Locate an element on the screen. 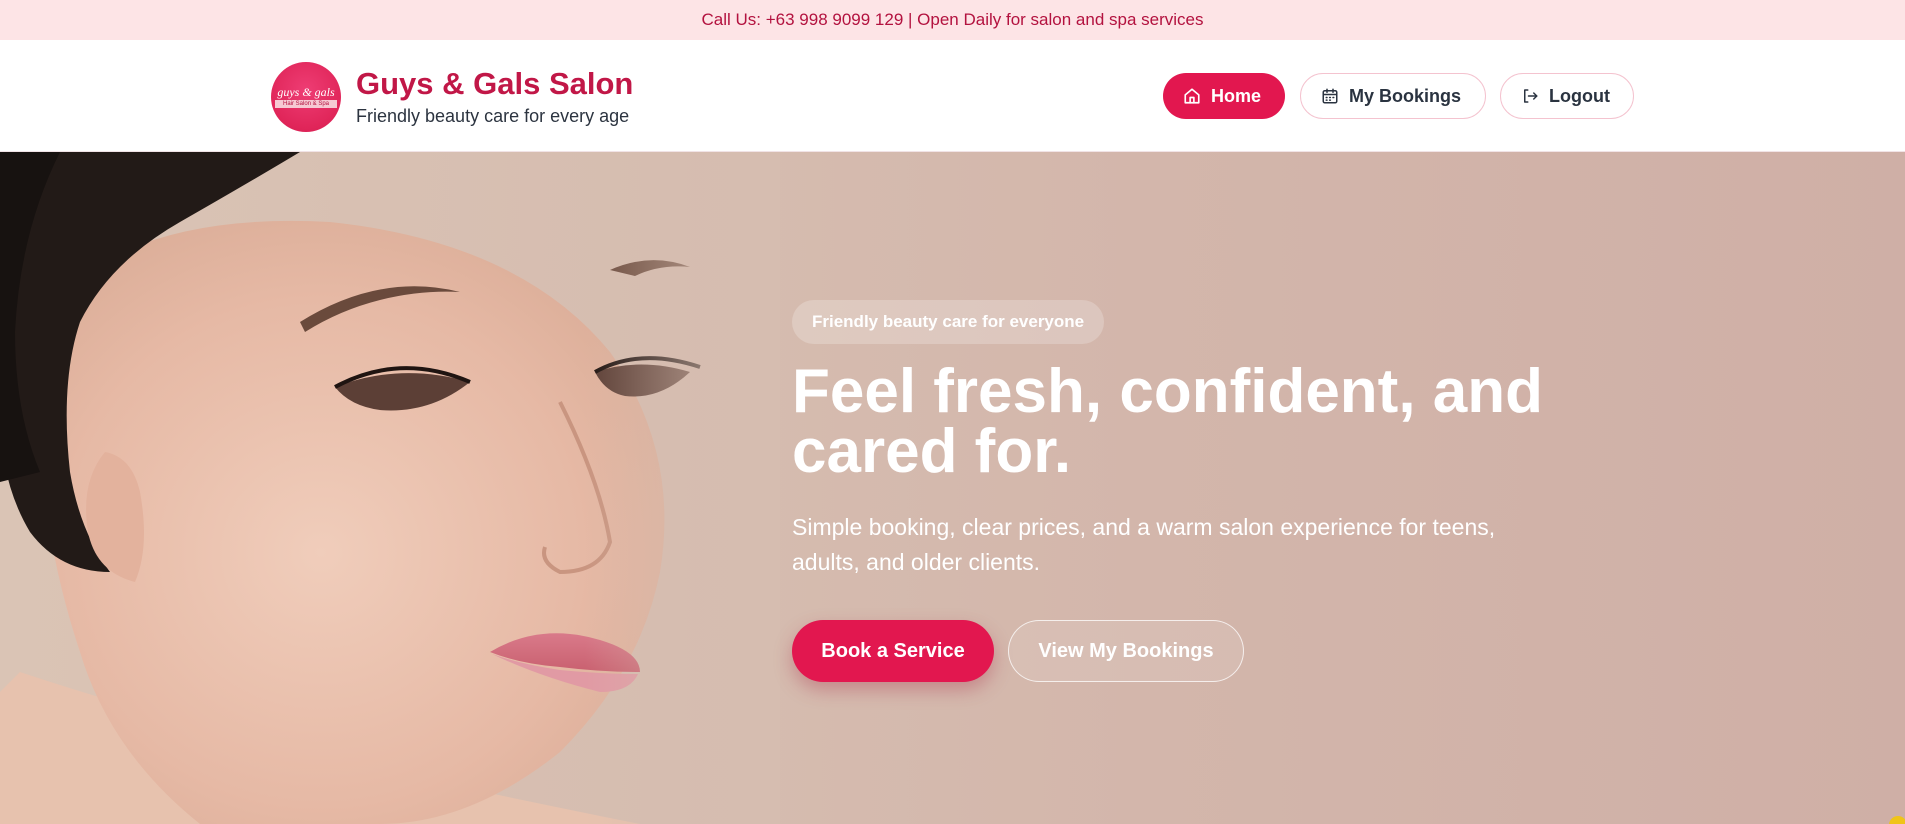 The image size is (1905, 824). nav-logout-button: Logout is located at coordinates (1567, 96).